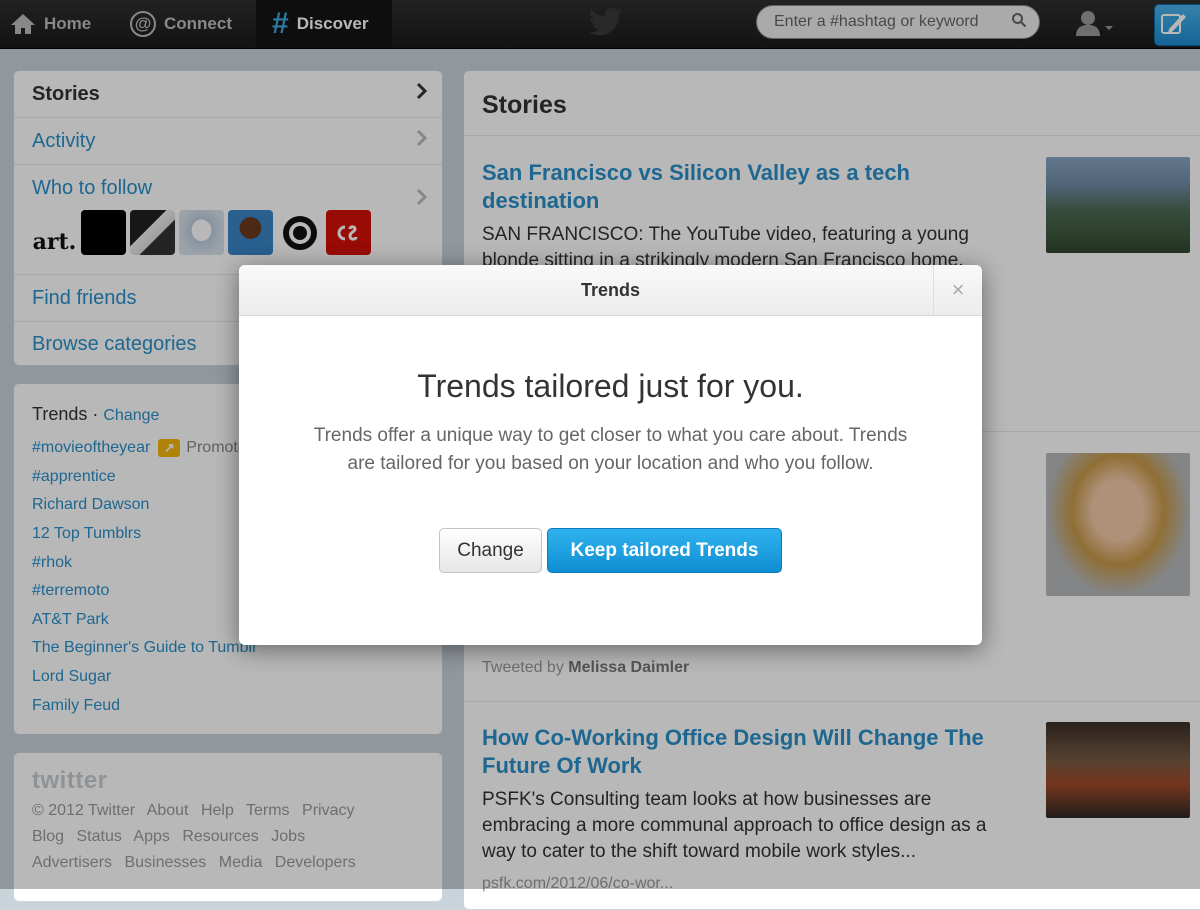 The width and height of the screenshot is (1200, 910). I want to click on dialog-heading: Trends tailored just for you., so click(610, 386).